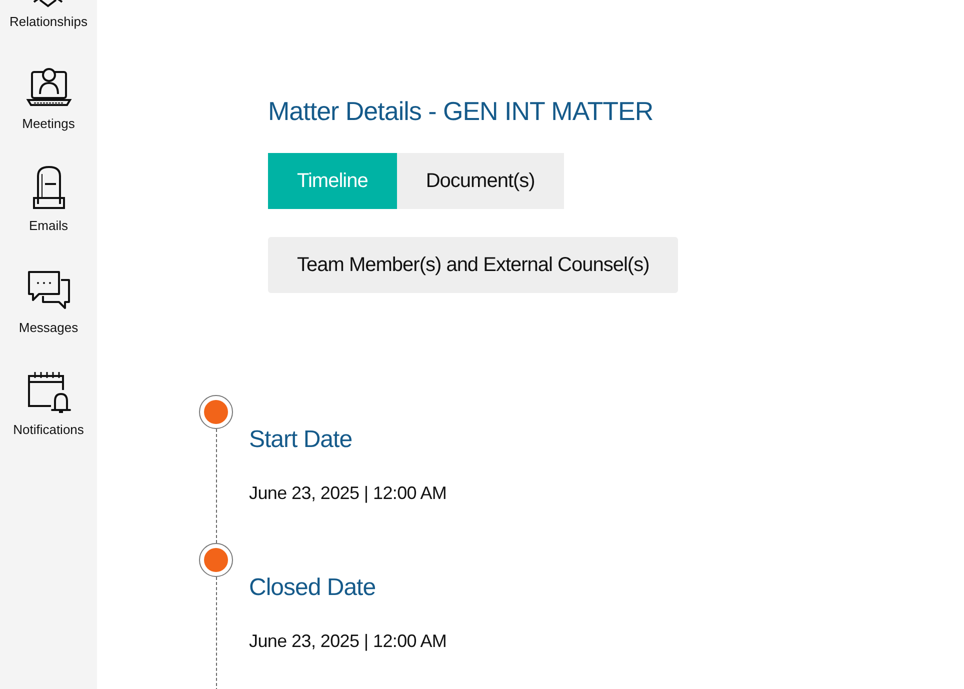  Describe the element at coordinates (48, 409) in the screenshot. I see `sidebar-item: Notifications` at that location.